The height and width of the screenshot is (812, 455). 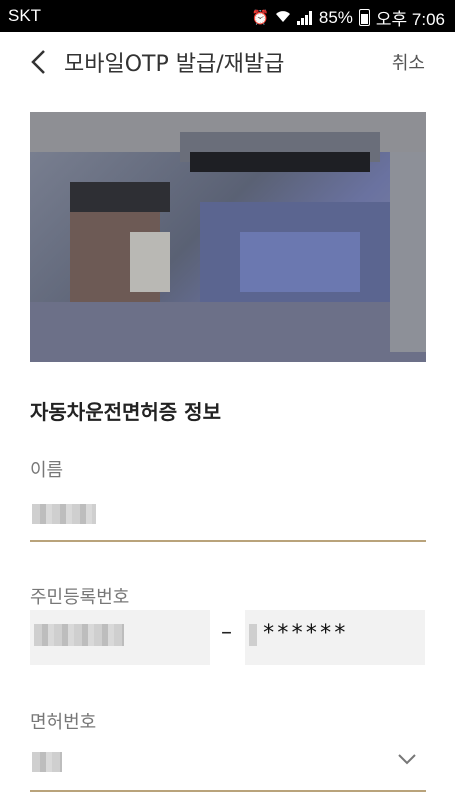 I want to click on rrn-back-first-digit-obscured, so click(x=253, y=635).